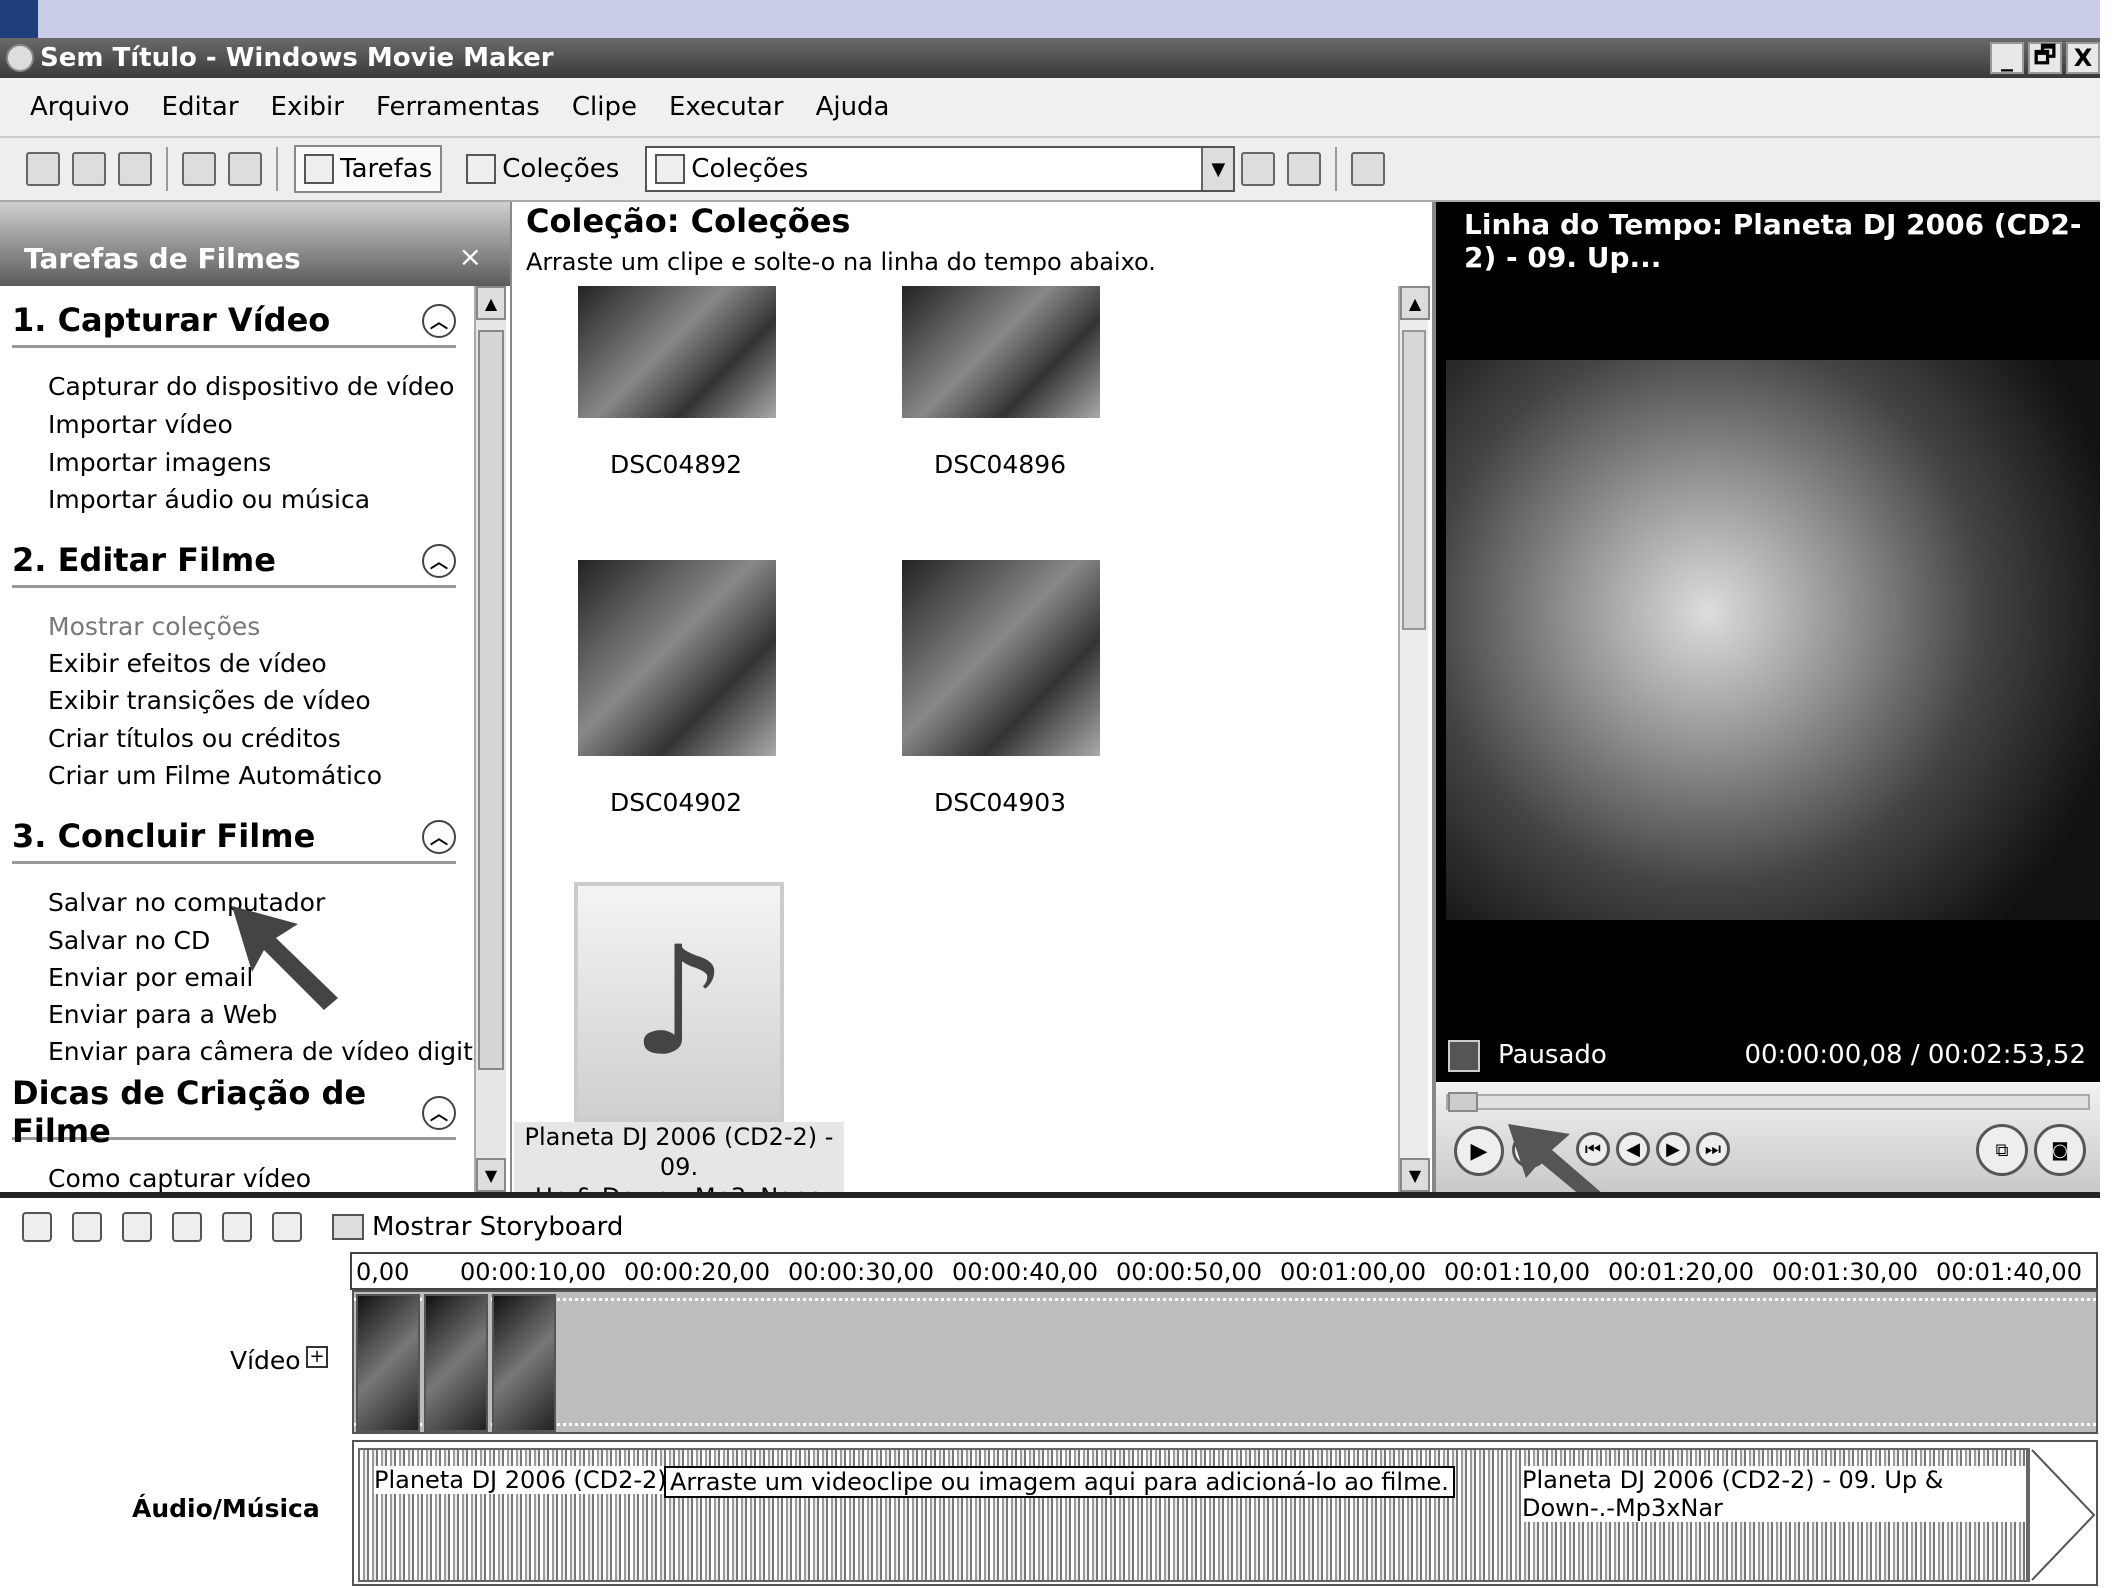 This screenshot has height=1588, width=2117. I want to click on zoom-out-icon, so click(187, 1227).